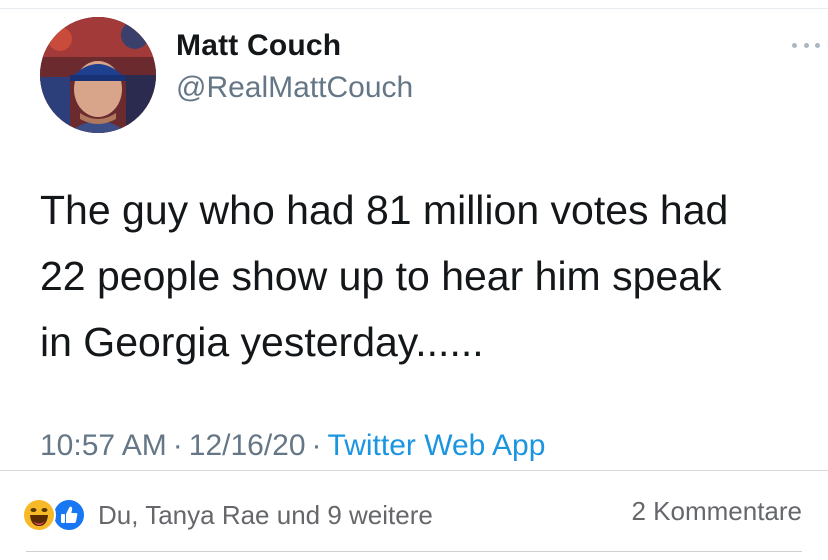 The width and height of the screenshot is (828, 560). Describe the element at coordinates (716, 511) in the screenshot. I see `comments-count-link: 2 Kommentare` at that location.